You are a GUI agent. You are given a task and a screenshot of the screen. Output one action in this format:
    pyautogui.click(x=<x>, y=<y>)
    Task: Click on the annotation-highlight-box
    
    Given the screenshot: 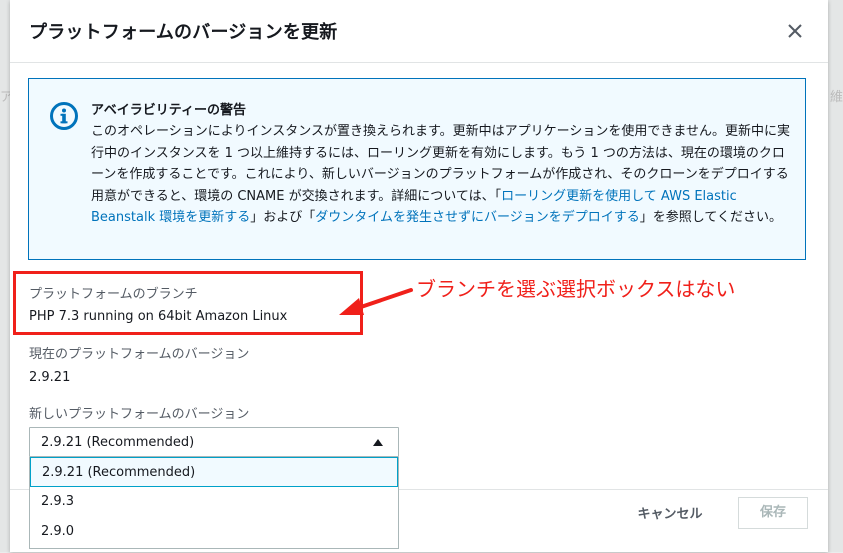 What is the action you would take?
    pyautogui.click(x=188, y=303)
    